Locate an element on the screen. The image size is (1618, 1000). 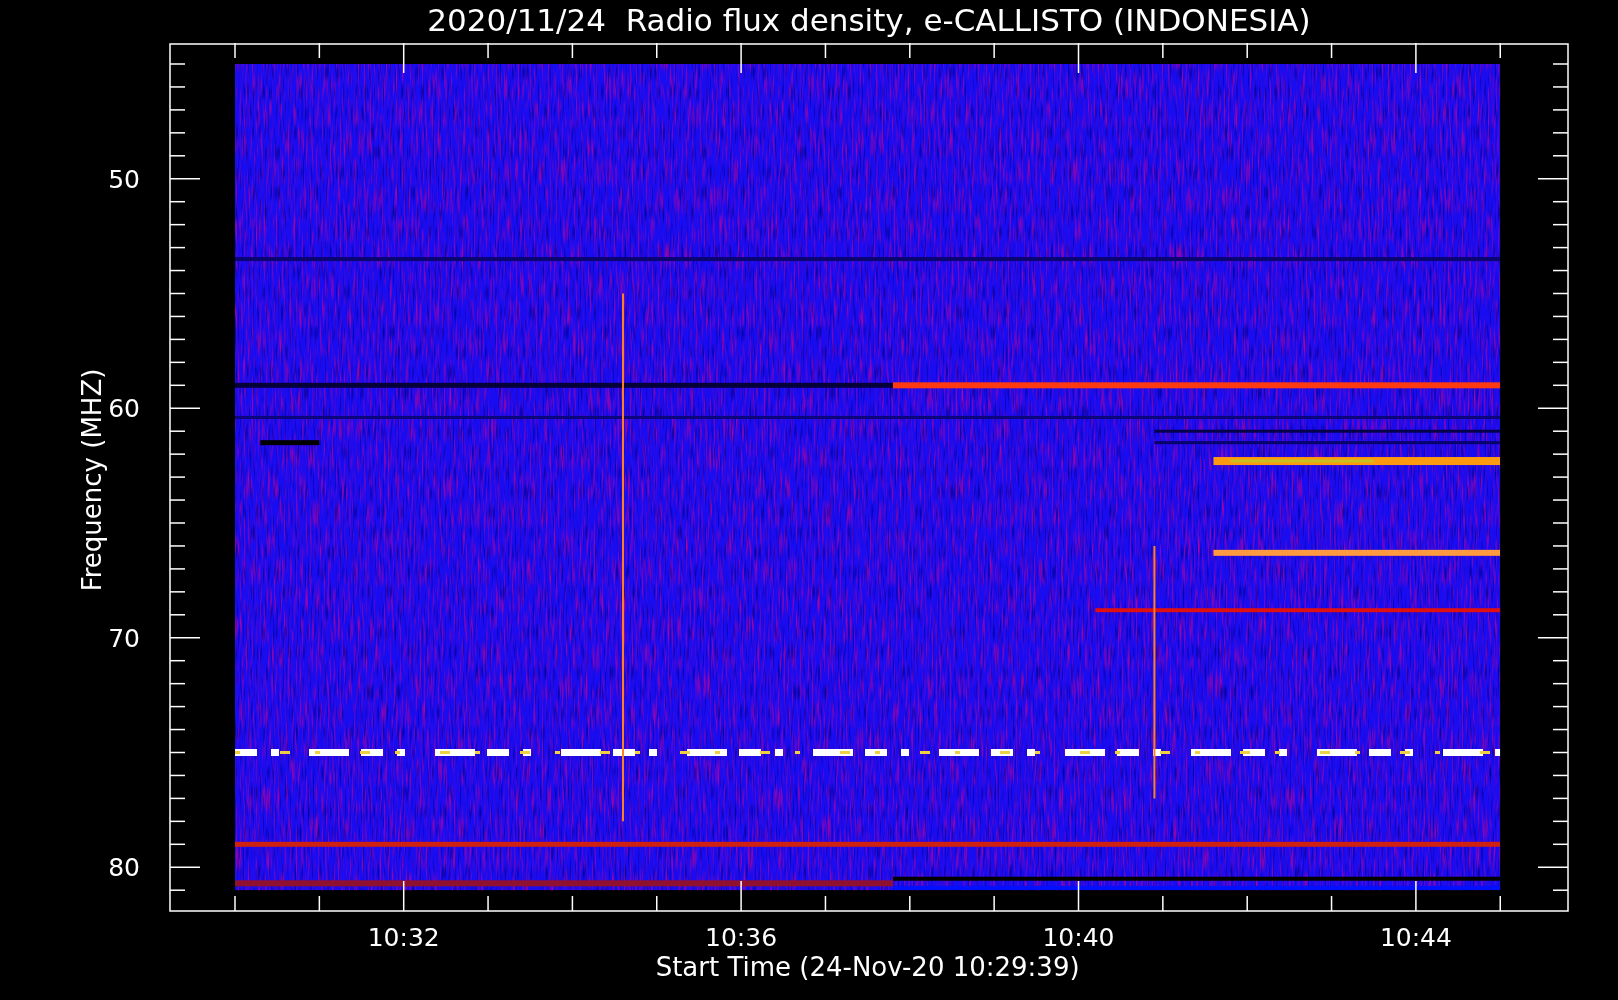
y-tick-label: 60 is located at coordinates (124, 409).